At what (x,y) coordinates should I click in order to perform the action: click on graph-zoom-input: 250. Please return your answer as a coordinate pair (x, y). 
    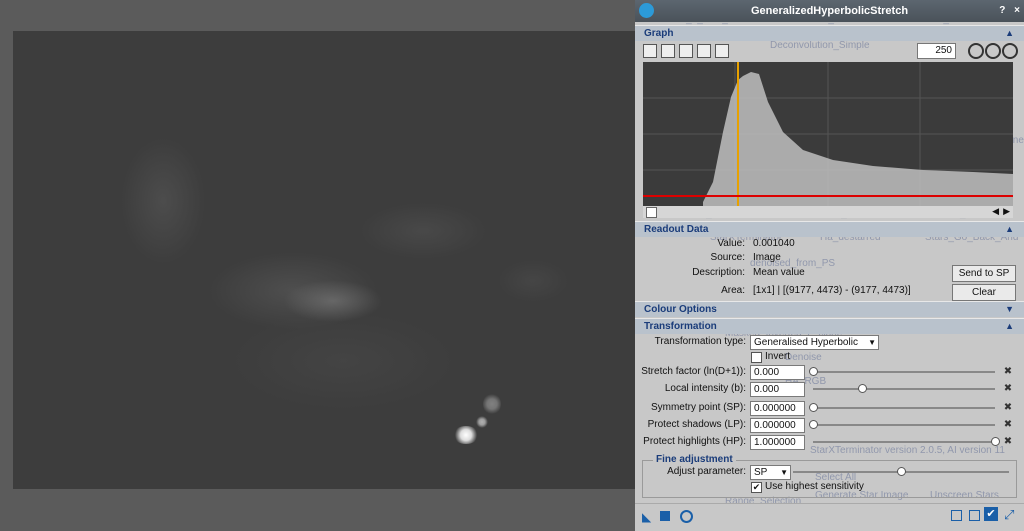
    Looking at the image, I should click on (936, 51).